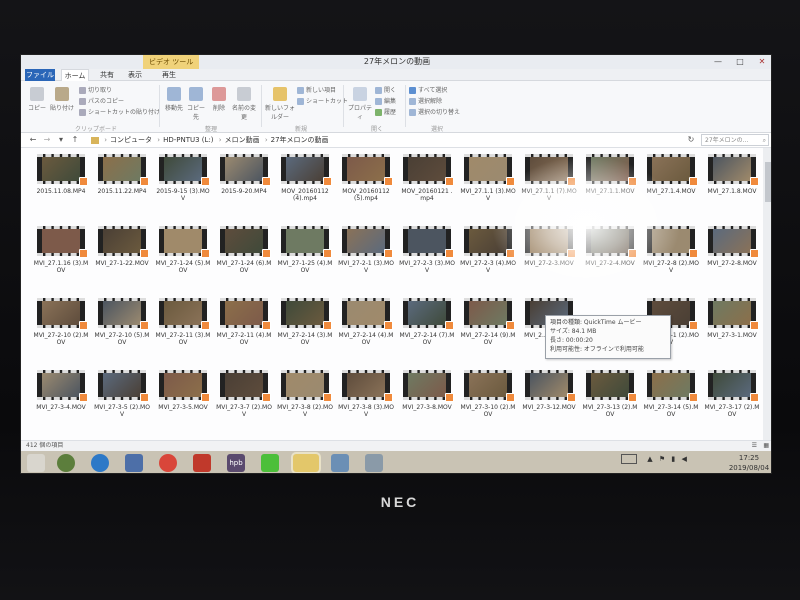 This screenshot has width=800, height=600. Describe the element at coordinates (171, 62) in the screenshot. I see `context-tab-label: ビデオ ツール` at that location.